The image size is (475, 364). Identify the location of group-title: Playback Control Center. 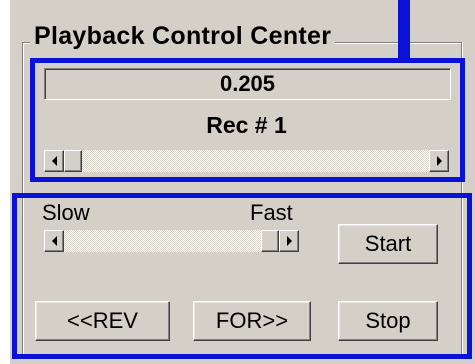
(183, 36).